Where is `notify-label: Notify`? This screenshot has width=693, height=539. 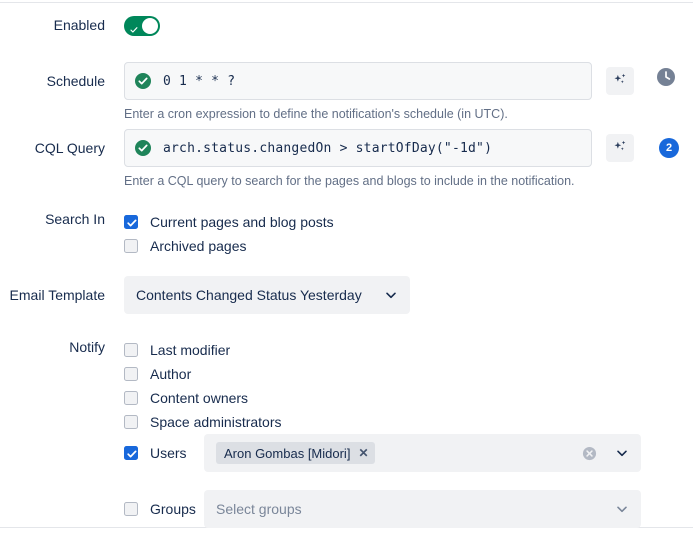
notify-label: Notify is located at coordinates (87, 347).